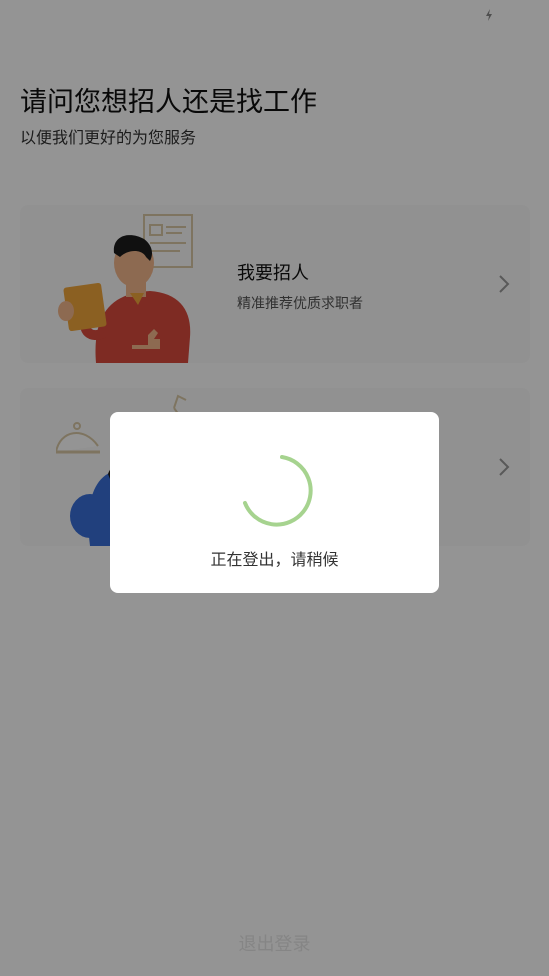 The image size is (549, 976). Describe the element at coordinates (278, 491) in the screenshot. I see `loading-spinner-icon` at that location.